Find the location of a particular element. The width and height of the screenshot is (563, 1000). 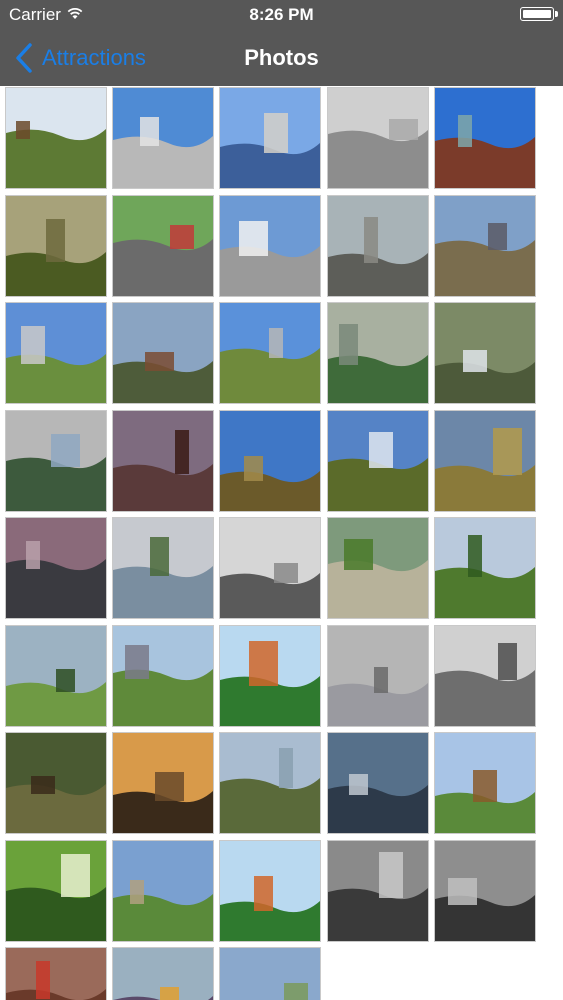

dusk-clouds-photo is located at coordinates (56, 568).